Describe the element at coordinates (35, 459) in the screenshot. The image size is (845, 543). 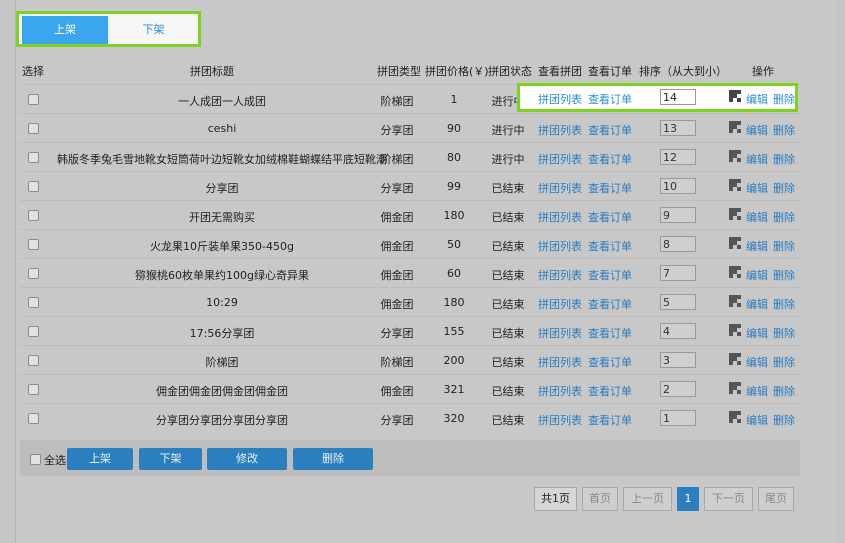
I see `select-all-checkbox` at that location.